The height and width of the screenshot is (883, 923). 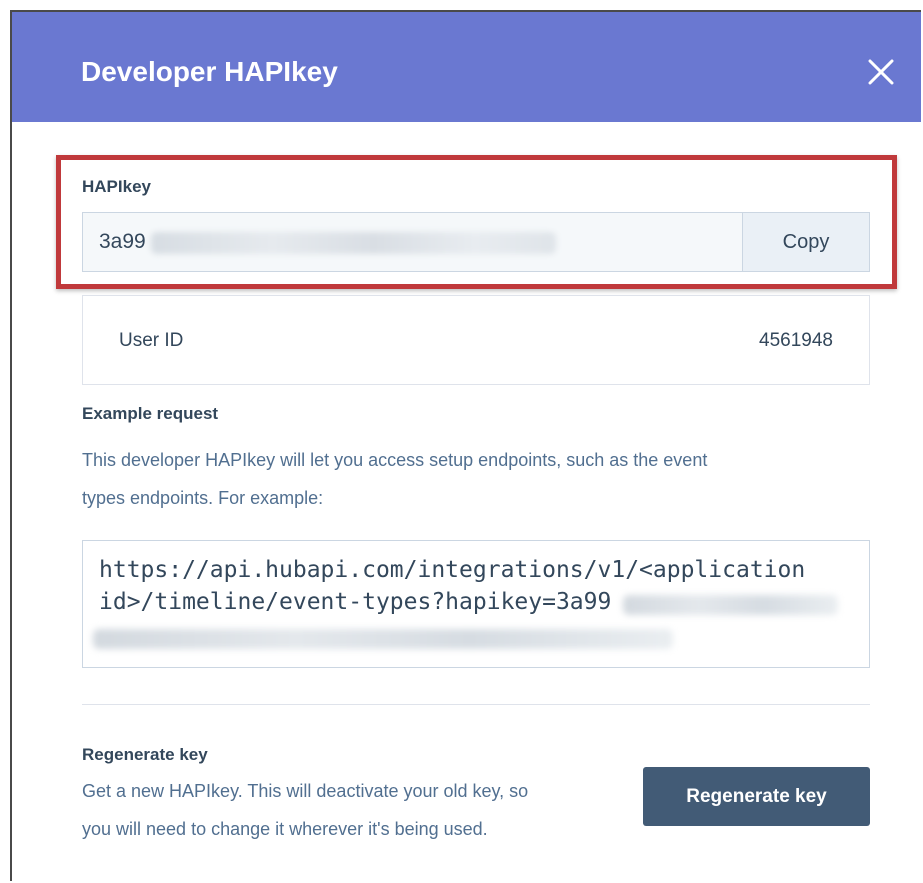 I want to click on modal-header: Developer HAPIkey, so click(x=466, y=67).